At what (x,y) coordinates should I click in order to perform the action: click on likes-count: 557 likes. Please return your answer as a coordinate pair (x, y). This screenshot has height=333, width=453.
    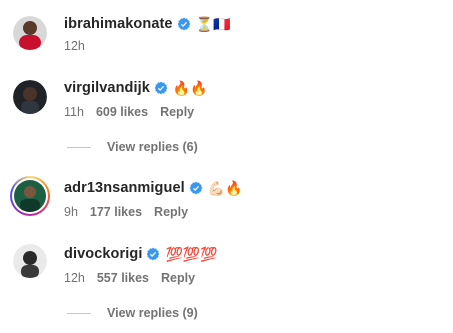
    Looking at the image, I should click on (123, 278).